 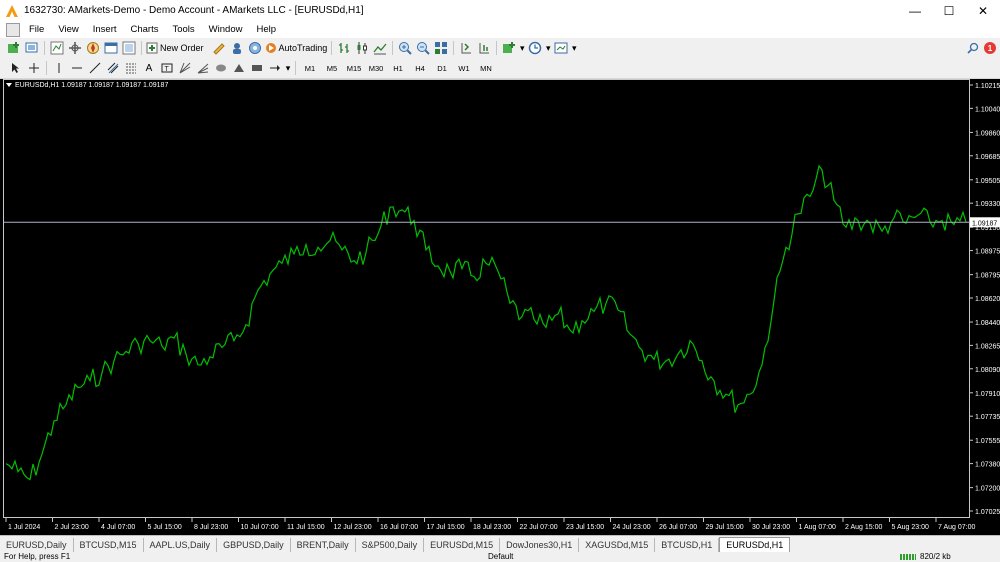 What do you see at coordinates (987, 323) in the screenshot?
I see `y-axis-tick-label: 1.08440` at bounding box center [987, 323].